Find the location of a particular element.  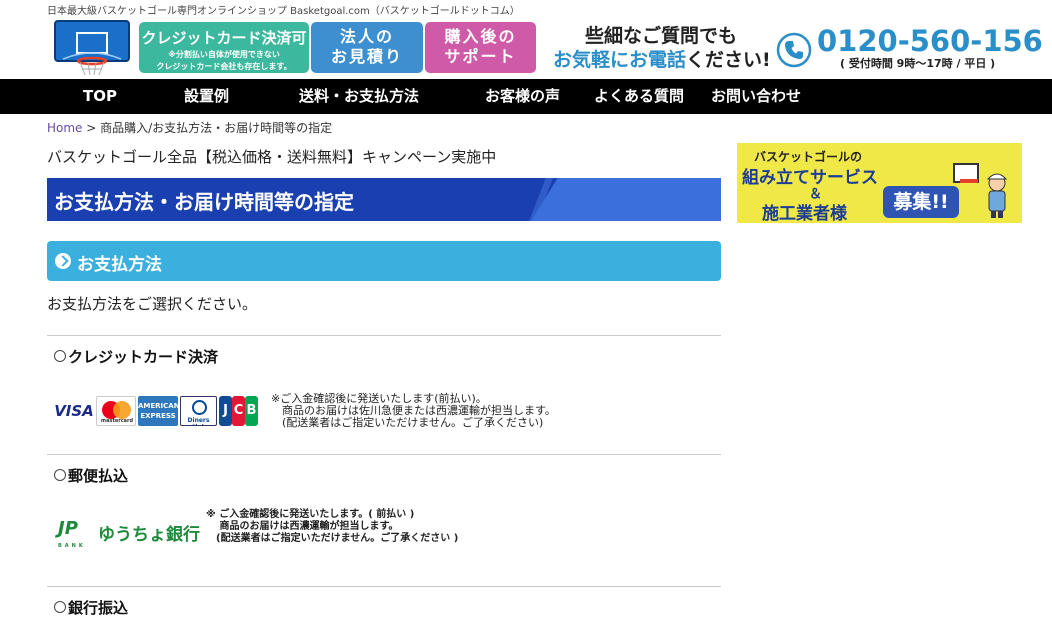

recruit-banner-line-3: 施工業者様 is located at coordinates (804, 213).